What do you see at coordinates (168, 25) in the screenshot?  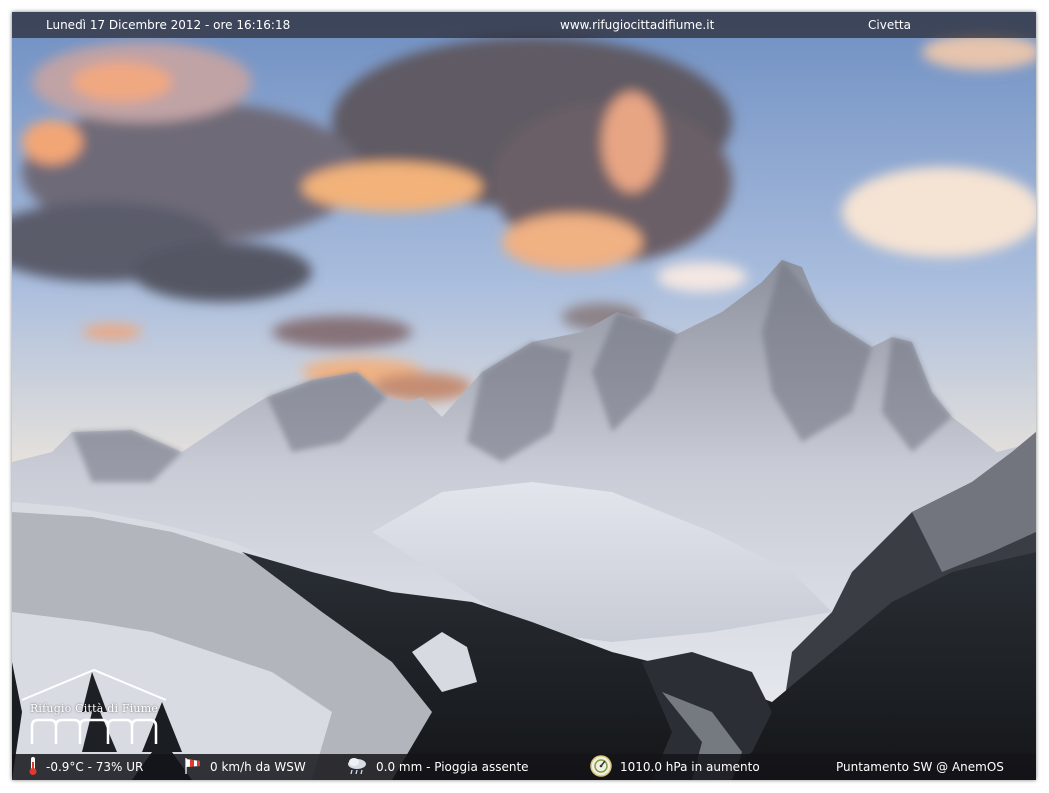 I see `capture-datetime: Lunedì 17 Dicembre 2012 - ore 16:16:18` at bounding box center [168, 25].